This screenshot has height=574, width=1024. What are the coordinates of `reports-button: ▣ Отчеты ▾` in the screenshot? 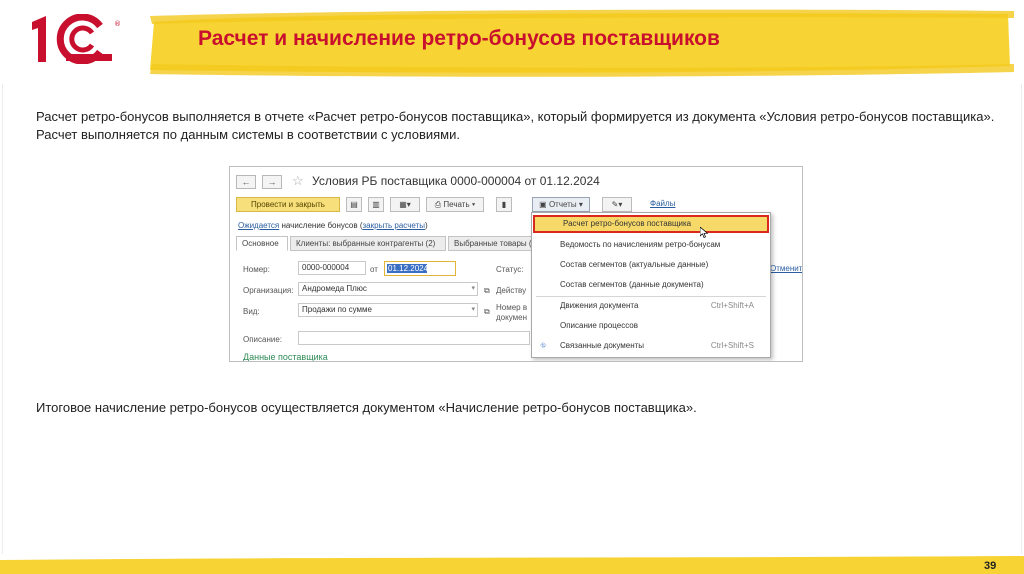 It's located at (561, 204).